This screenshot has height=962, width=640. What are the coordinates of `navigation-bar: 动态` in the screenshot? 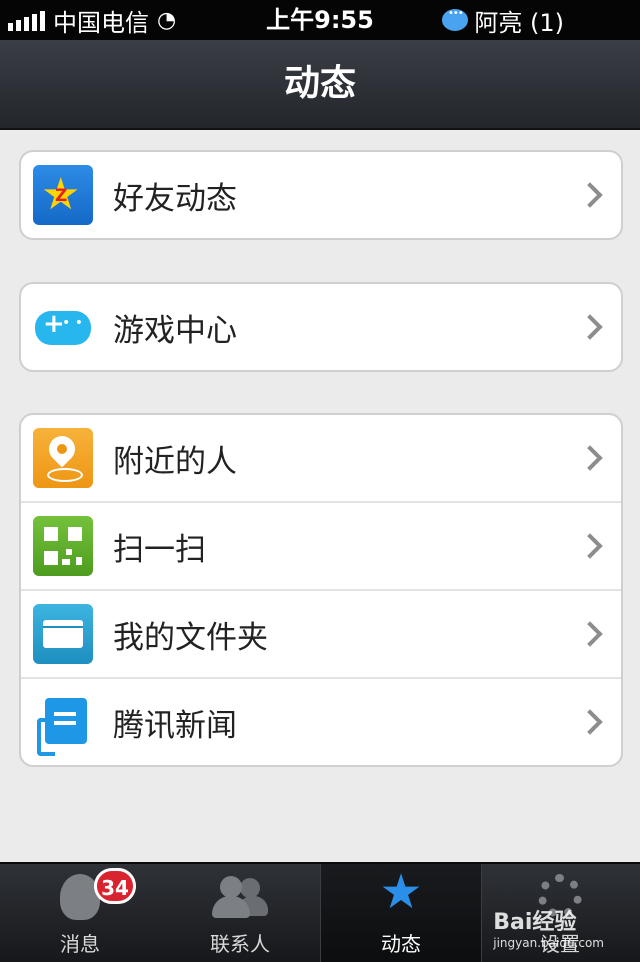 It's located at (320, 85).